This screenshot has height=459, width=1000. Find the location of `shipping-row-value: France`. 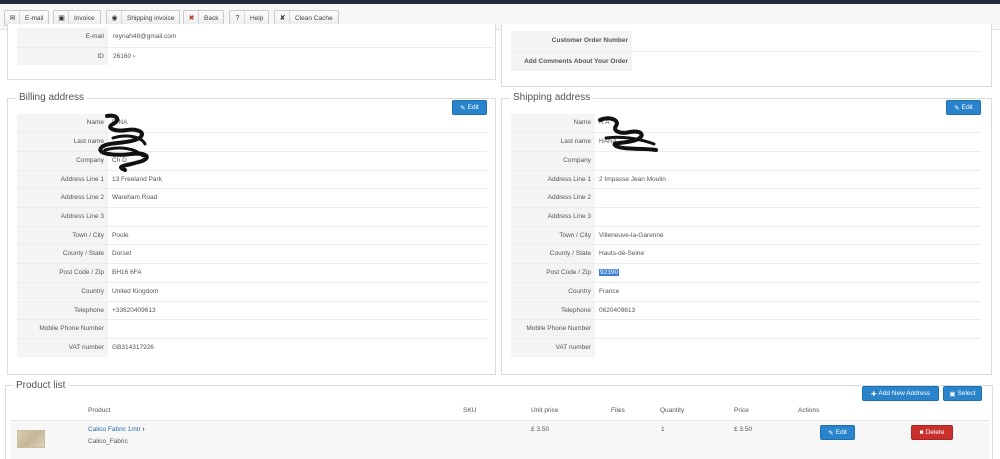

shipping-row-value: France is located at coordinates (609, 291).